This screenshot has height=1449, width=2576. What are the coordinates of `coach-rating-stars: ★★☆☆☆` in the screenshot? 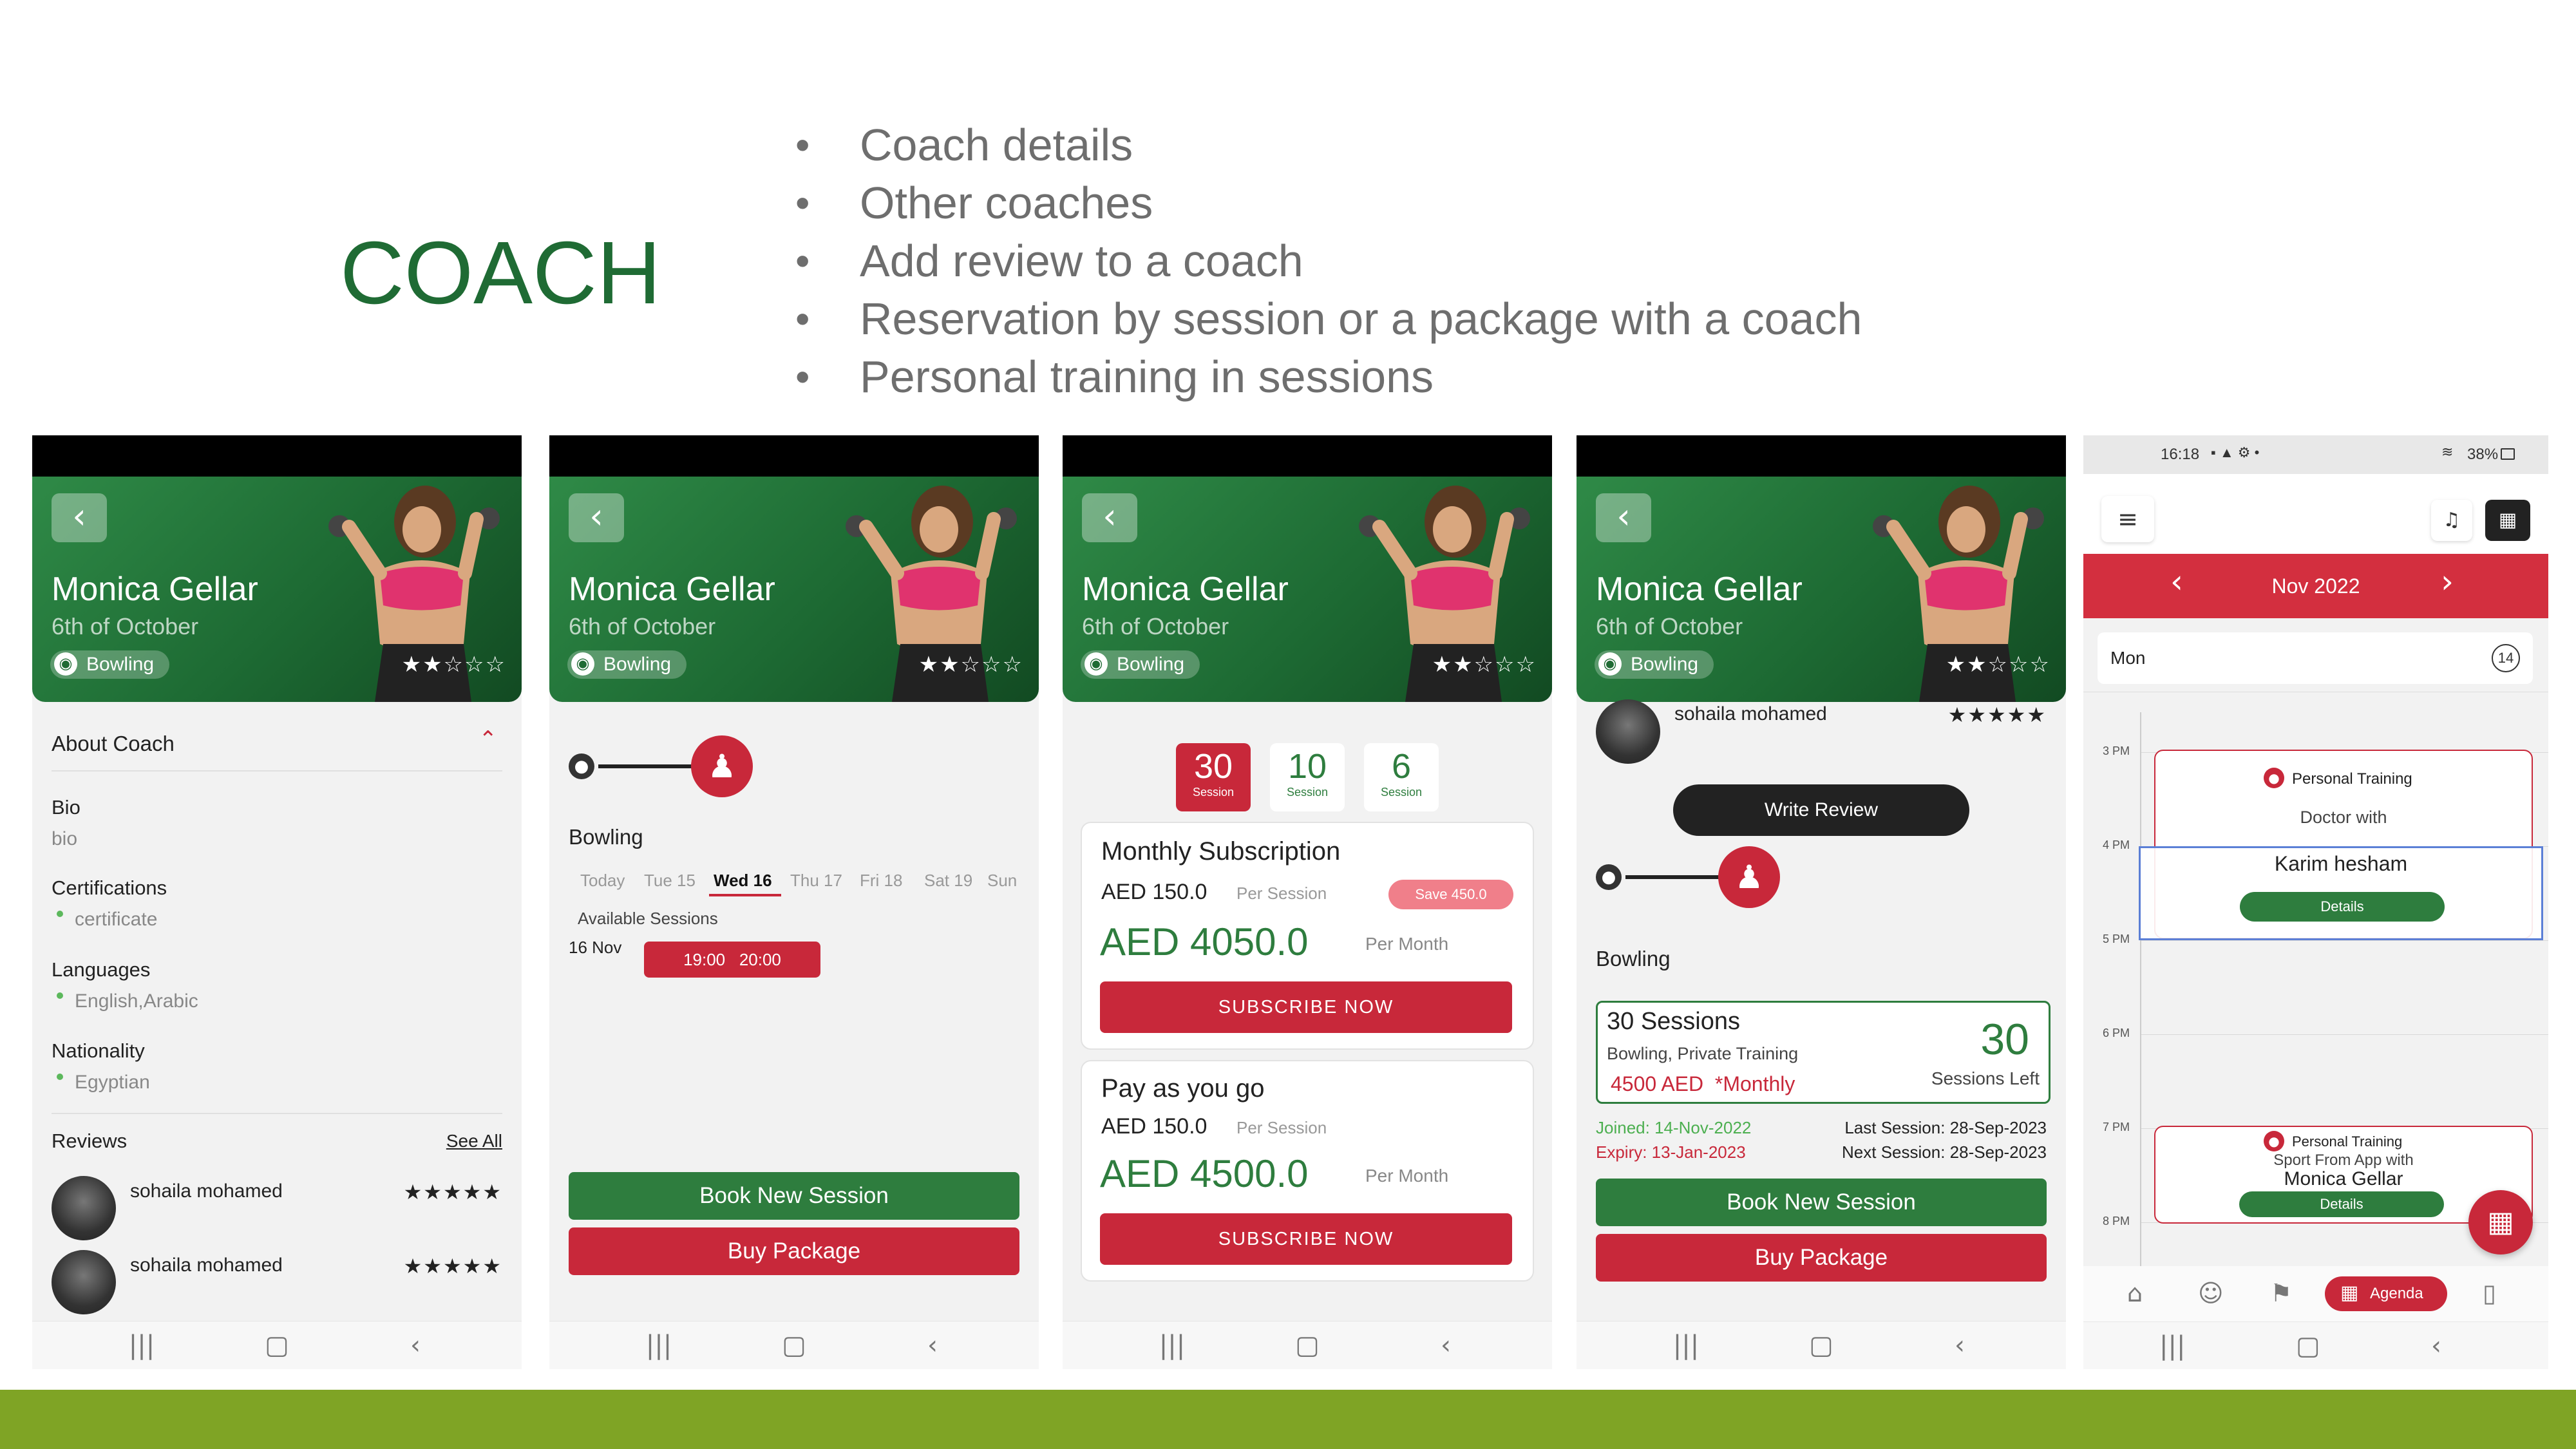 It's located at (1484, 664).